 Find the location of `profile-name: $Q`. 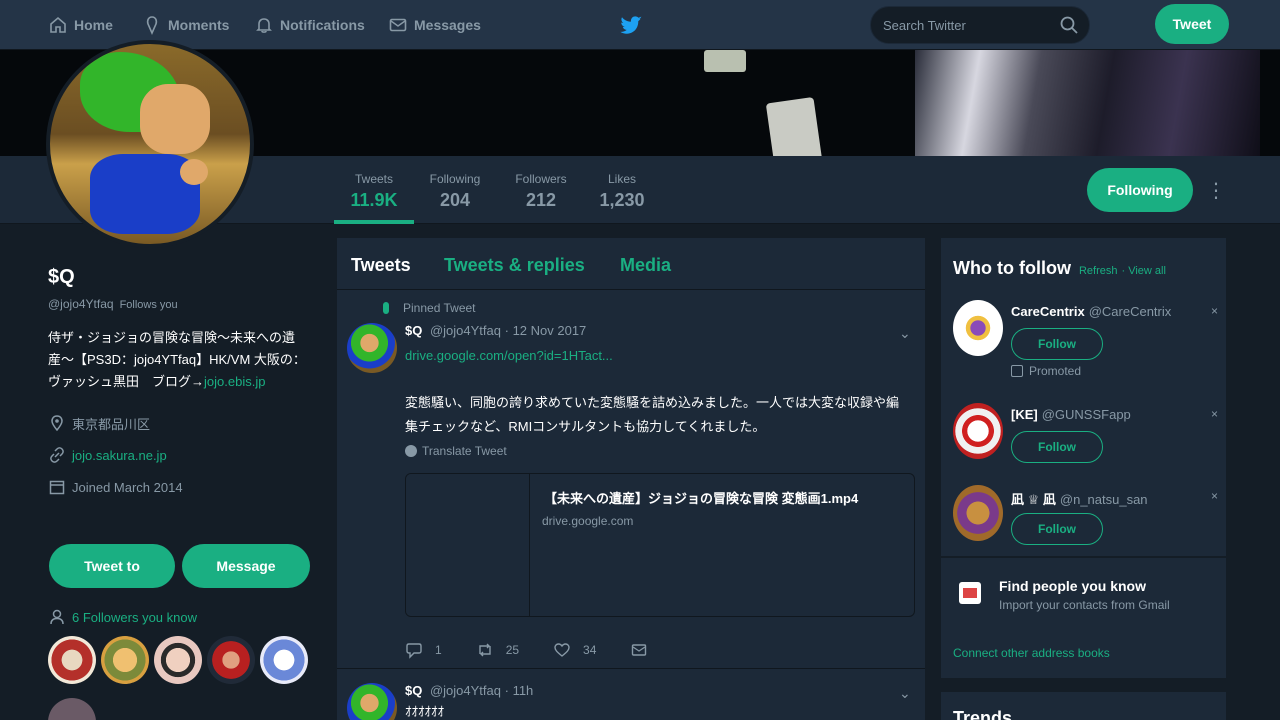

profile-name: $Q is located at coordinates (180, 277).